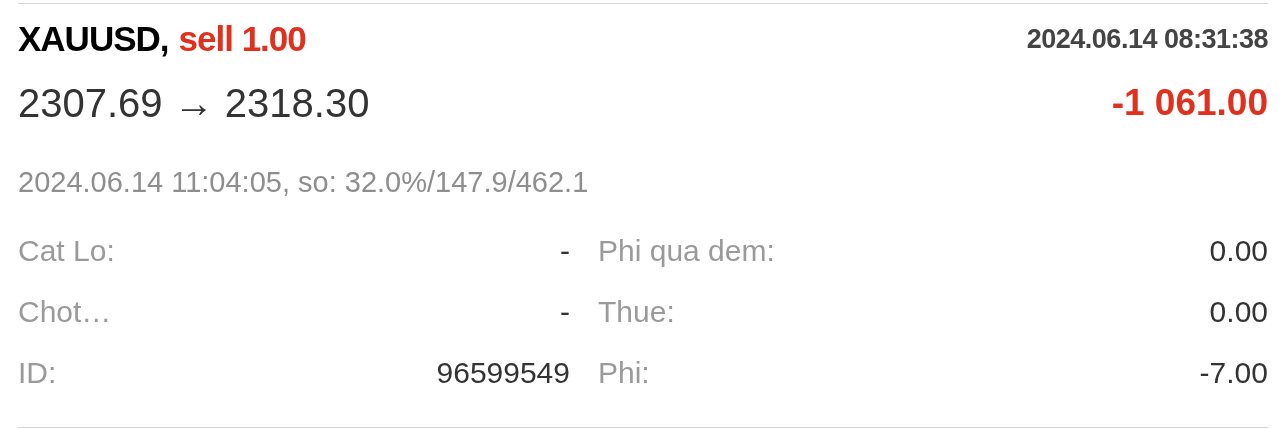 Image resolution: width=1284 pixels, height=428 pixels. What do you see at coordinates (93, 38) in the screenshot?
I see `symbol-label: XAUUSD,` at bounding box center [93, 38].